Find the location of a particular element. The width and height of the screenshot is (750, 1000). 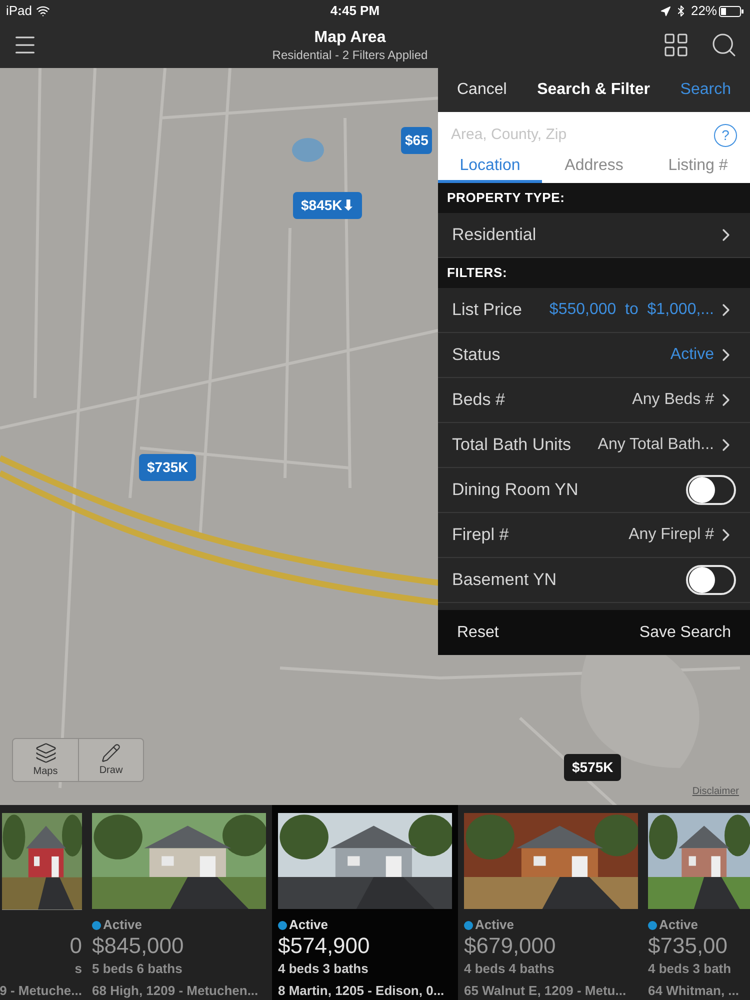

search-tab: Listing # is located at coordinates (698, 167).